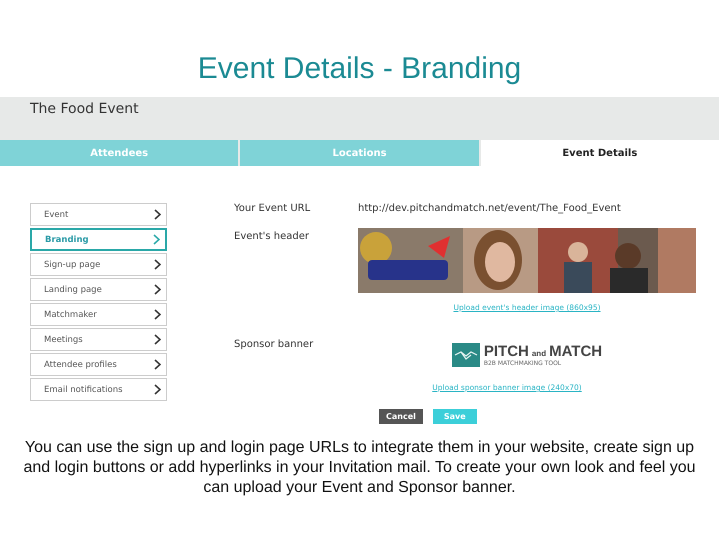  I want to click on field-label: Your Event URL, so click(273, 208).